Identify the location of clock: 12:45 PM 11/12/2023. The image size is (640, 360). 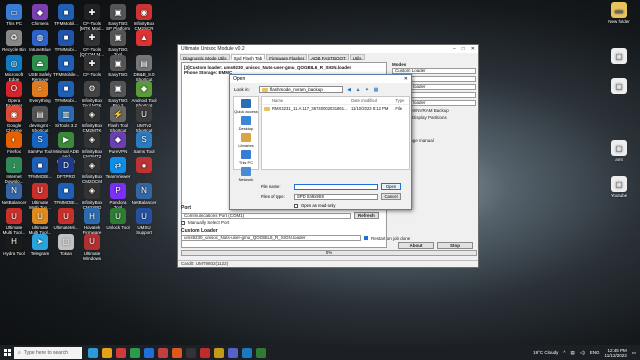
(616, 353).